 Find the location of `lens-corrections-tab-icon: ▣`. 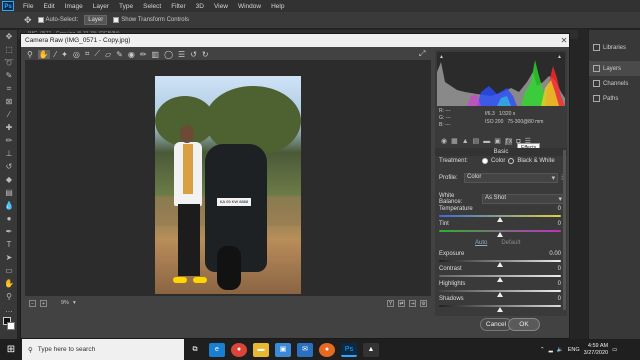

lens-corrections-tab-icon: ▣ is located at coordinates (497, 141).